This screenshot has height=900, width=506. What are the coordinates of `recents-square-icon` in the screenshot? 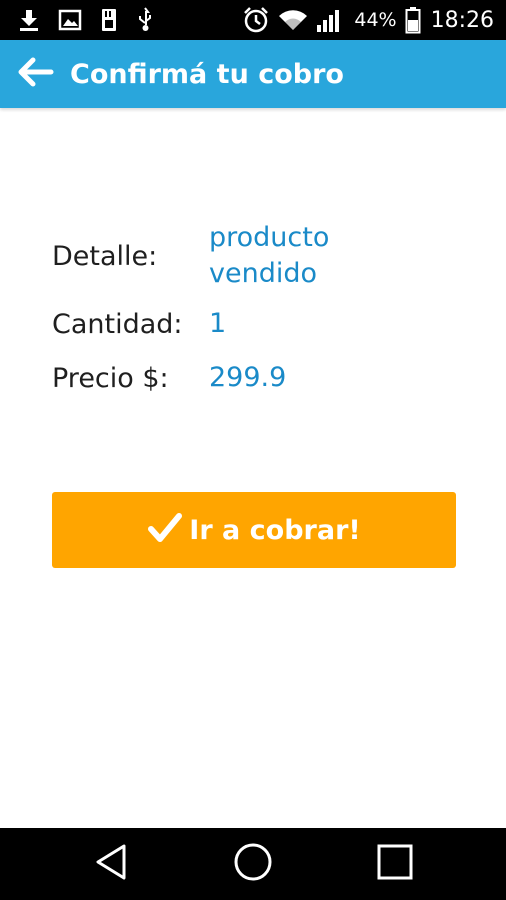 It's located at (395, 864).